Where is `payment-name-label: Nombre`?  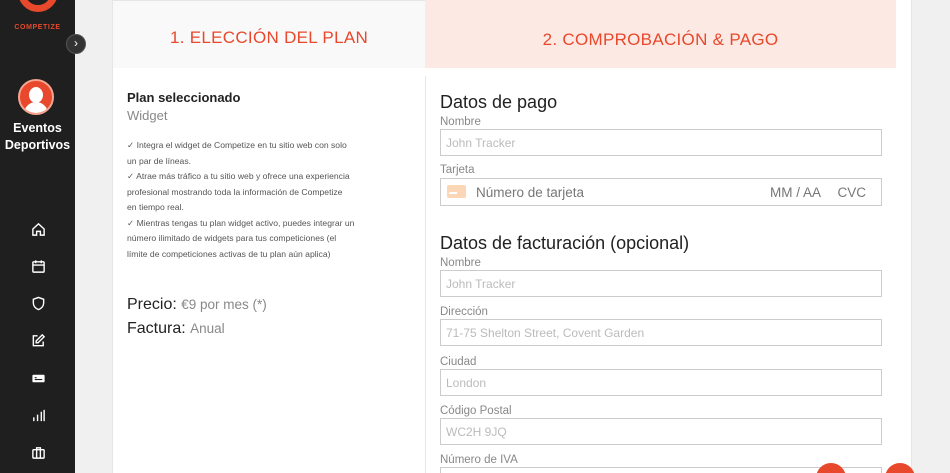 payment-name-label: Nombre is located at coordinates (460, 122).